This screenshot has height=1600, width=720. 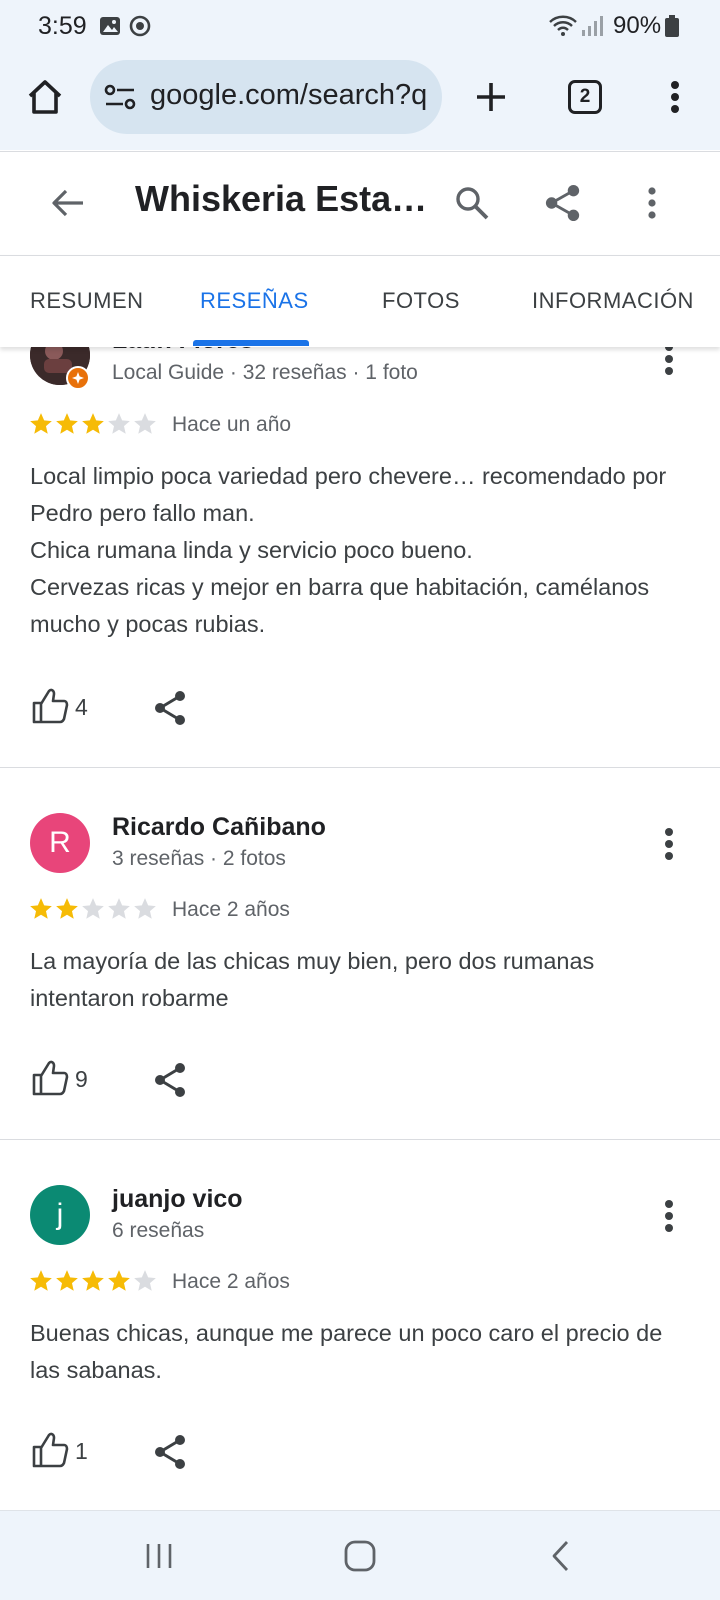 I want to click on address-bar: google.com/search?q, so click(x=266, y=97).